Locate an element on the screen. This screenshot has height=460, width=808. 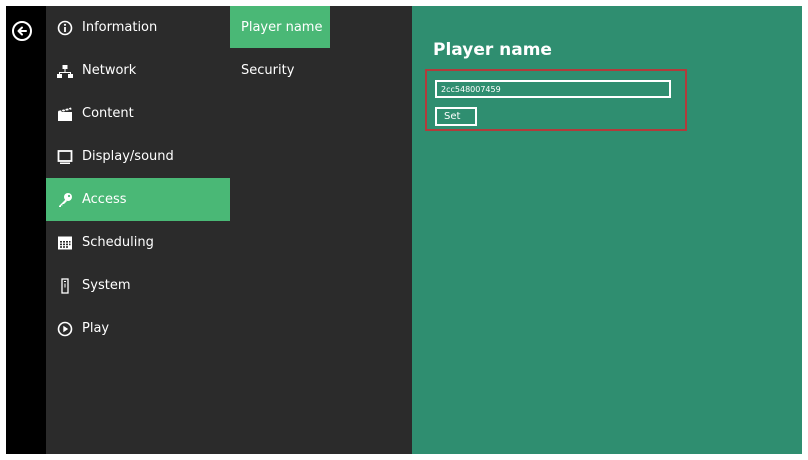
arrow-left-circle-icon is located at coordinates (22, 31).